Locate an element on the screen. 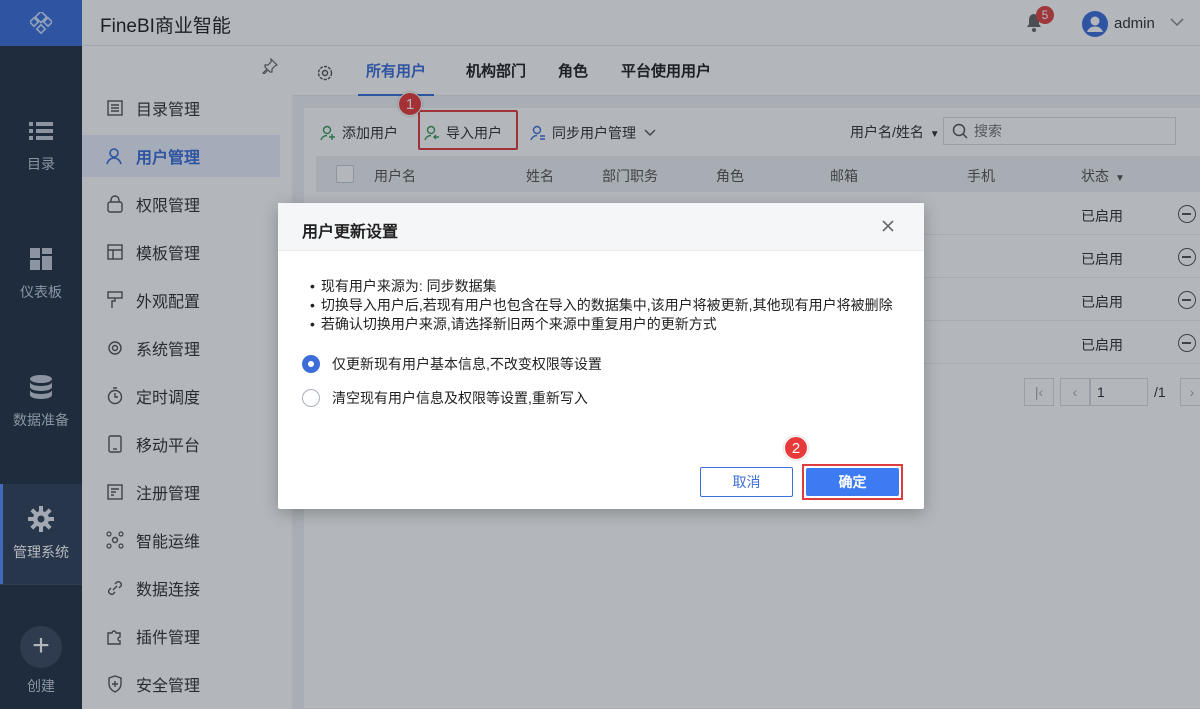  close-icon is located at coordinates (888, 226).